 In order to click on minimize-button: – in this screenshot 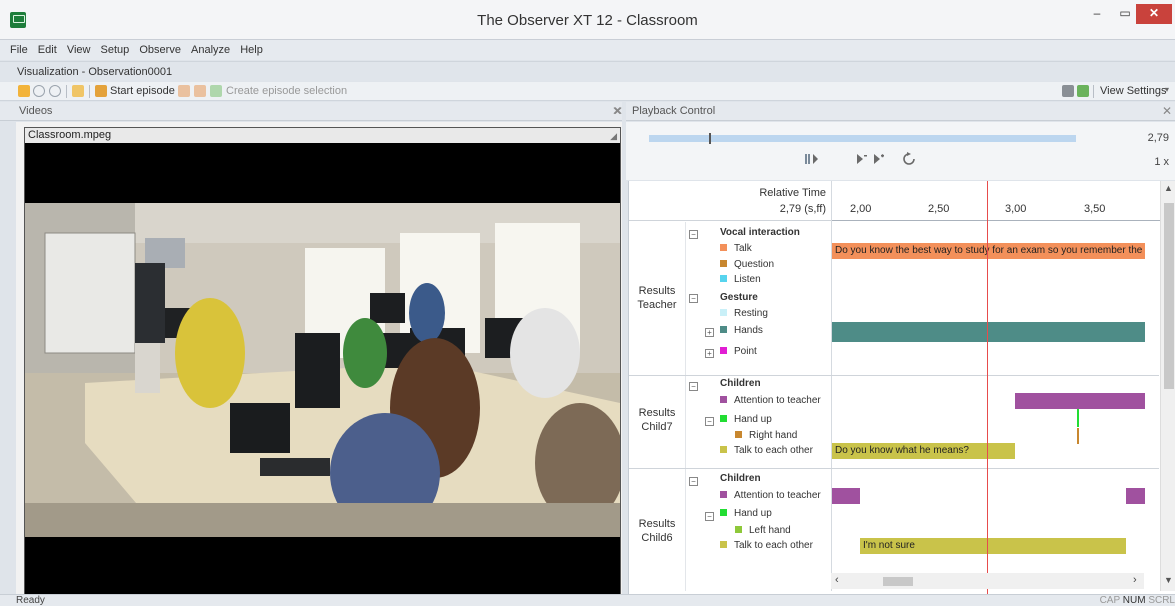, I will do `click(1097, 14)`.